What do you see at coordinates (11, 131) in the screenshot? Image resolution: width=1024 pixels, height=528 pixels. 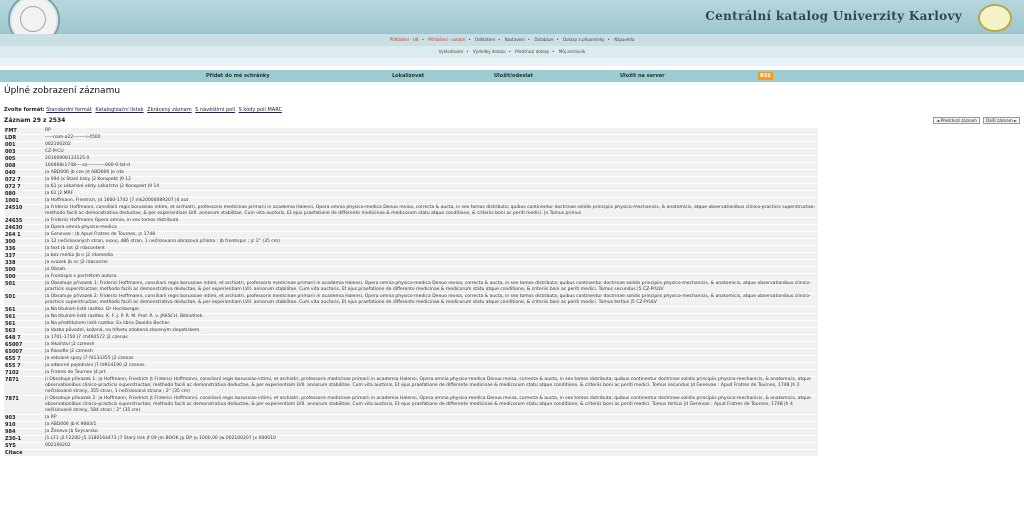 I see `marc-field-tag: FMT` at bounding box center [11, 131].